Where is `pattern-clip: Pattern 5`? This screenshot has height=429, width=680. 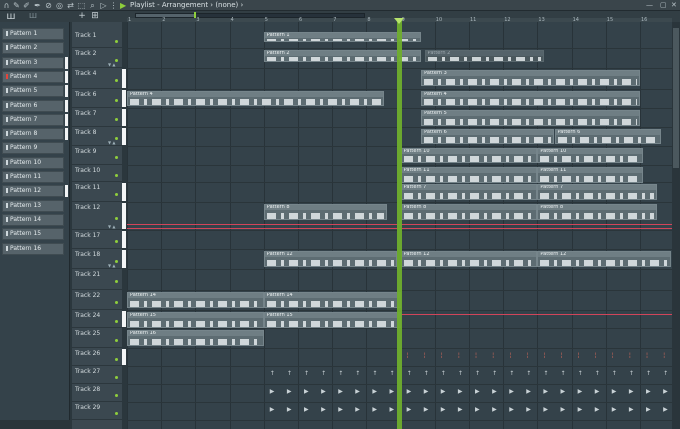
pattern-clip: Pattern 5 is located at coordinates (530, 118).